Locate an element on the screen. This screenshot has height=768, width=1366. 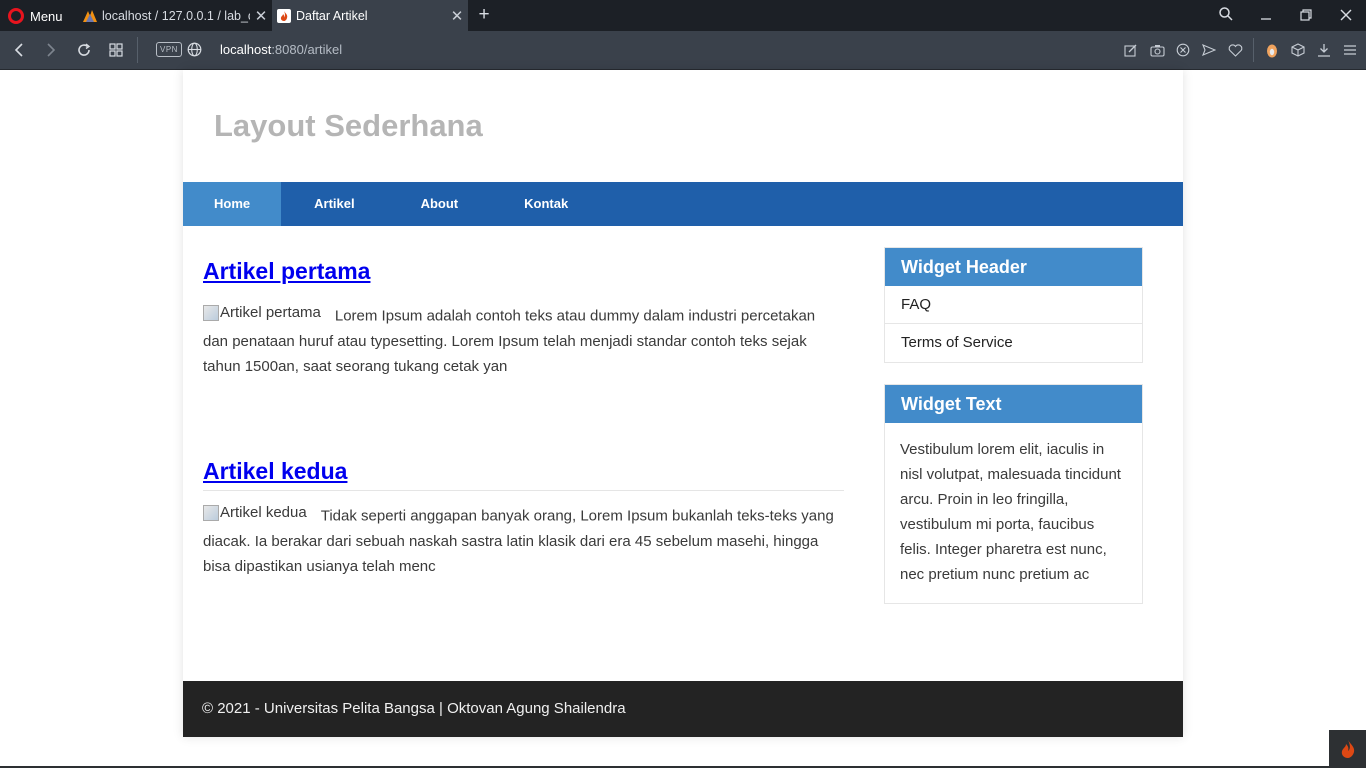
window-controls is located at coordinates (1286, 15).